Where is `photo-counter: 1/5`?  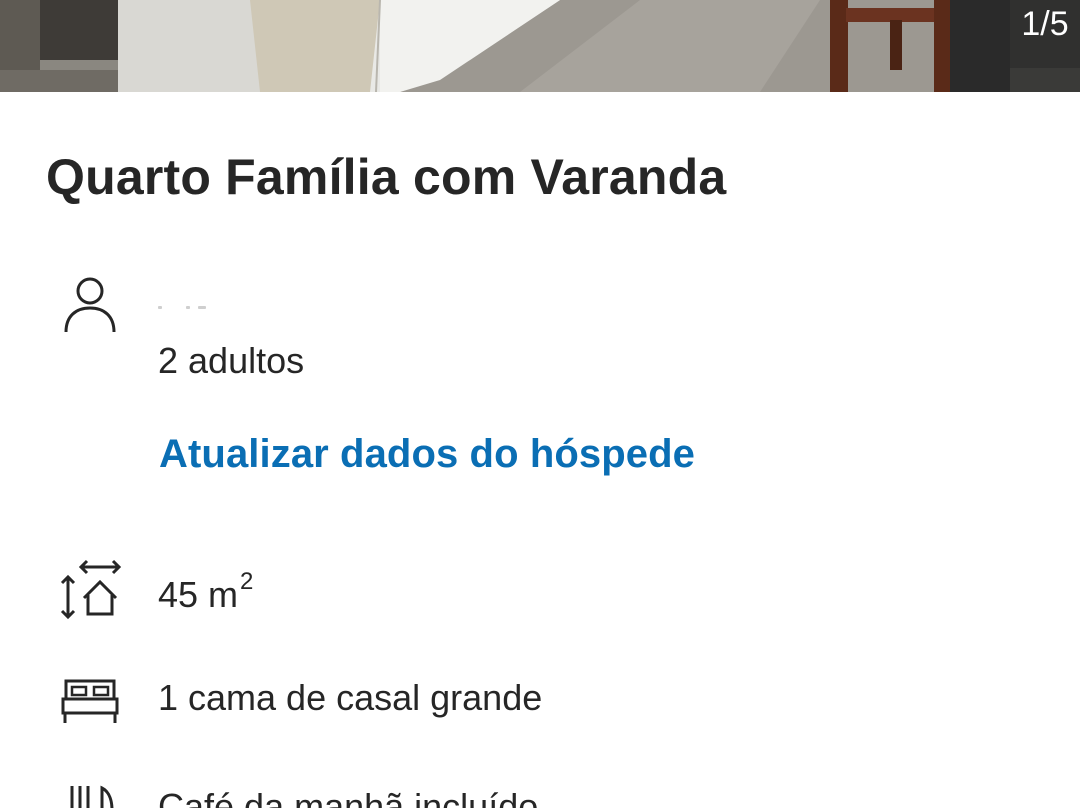 photo-counter: 1/5 is located at coordinates (1045, 34).